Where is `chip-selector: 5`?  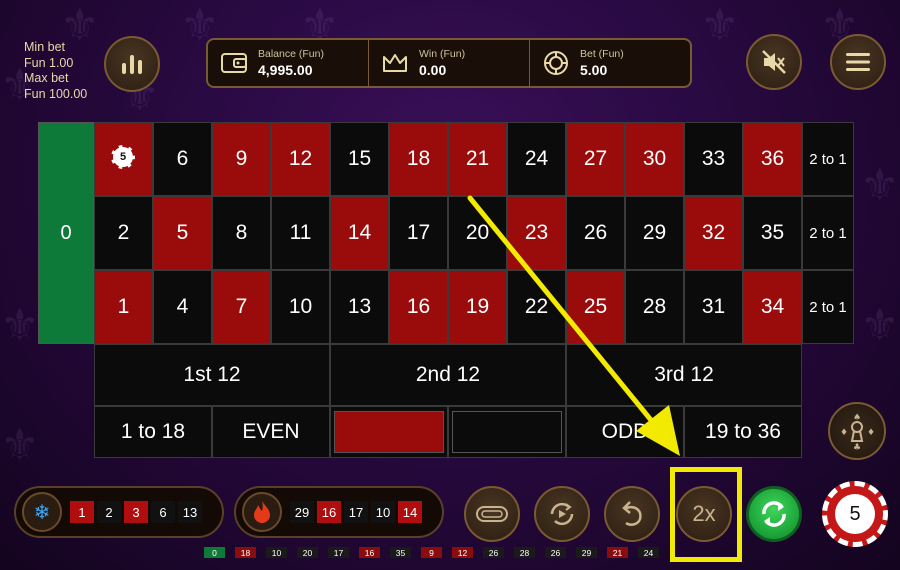
chip-selector: 5 is located at coordinates (855, 514).